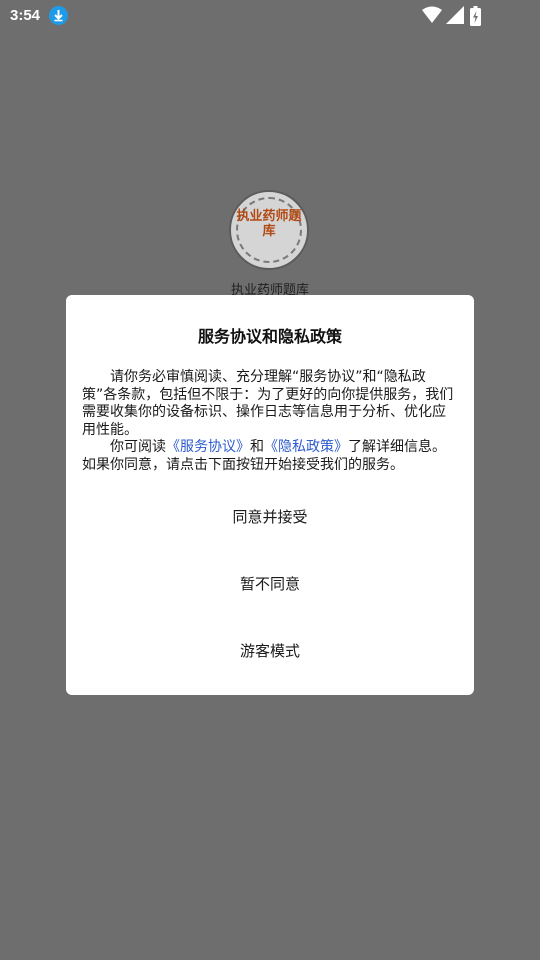  I want to click on status-time: 3:54, so click(25, 15).